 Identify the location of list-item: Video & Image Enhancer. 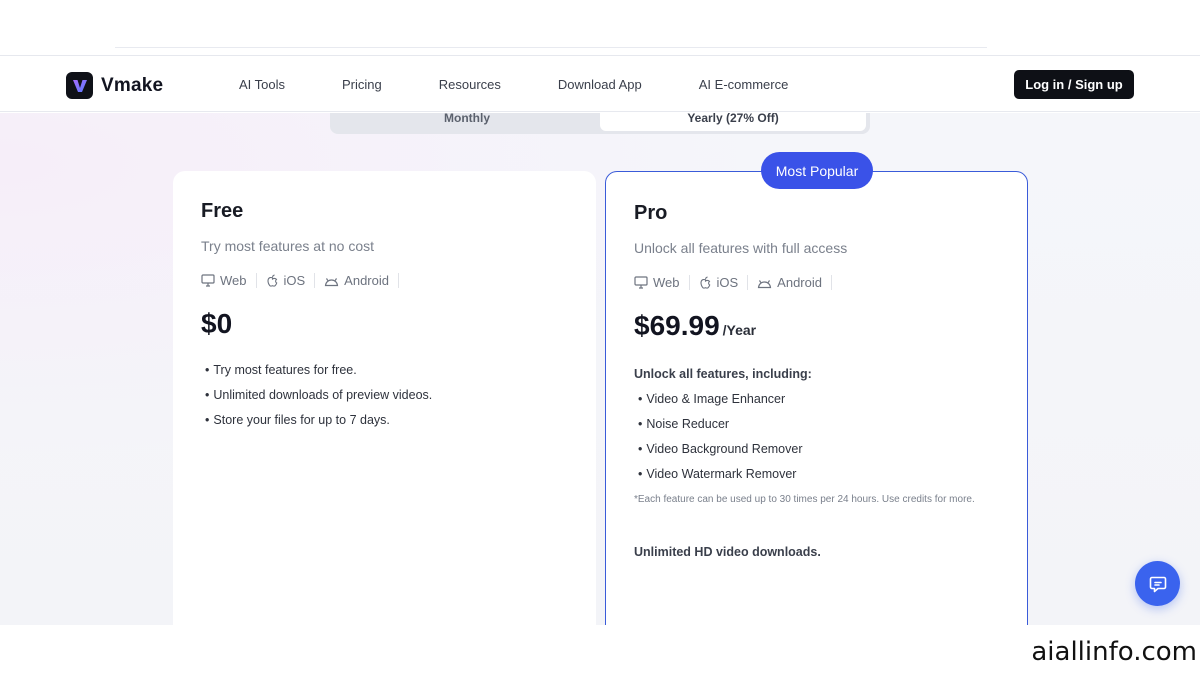
(720, 398).